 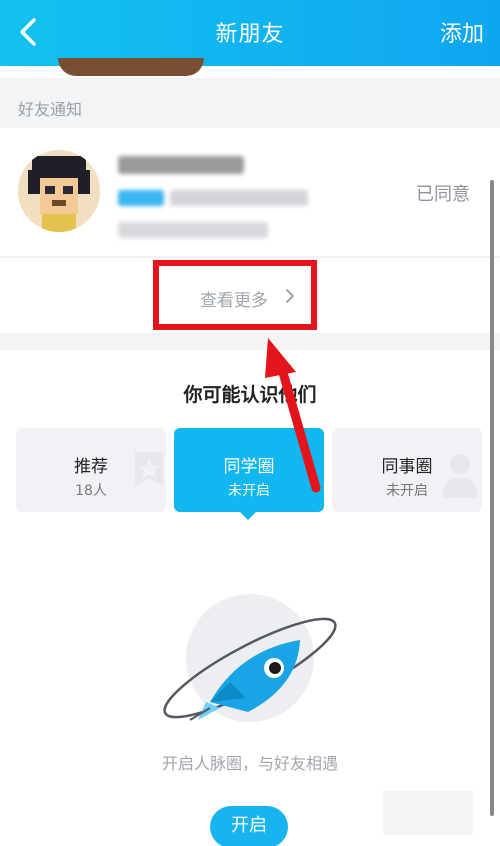 I want to click on tab-sublabel: 未开启, so click(x=249, y=491).